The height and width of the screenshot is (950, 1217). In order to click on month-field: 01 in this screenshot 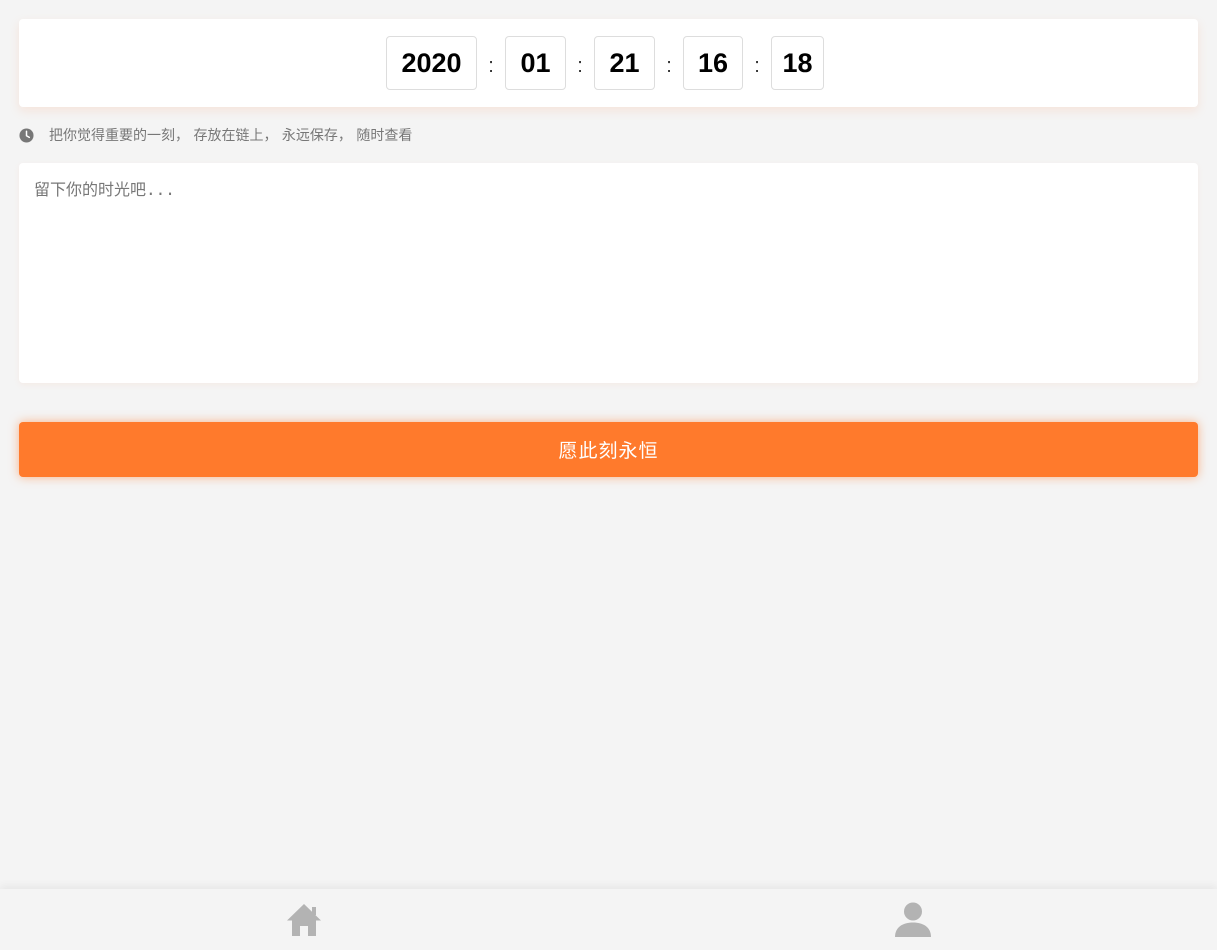, I will do `click(535, 63)`.